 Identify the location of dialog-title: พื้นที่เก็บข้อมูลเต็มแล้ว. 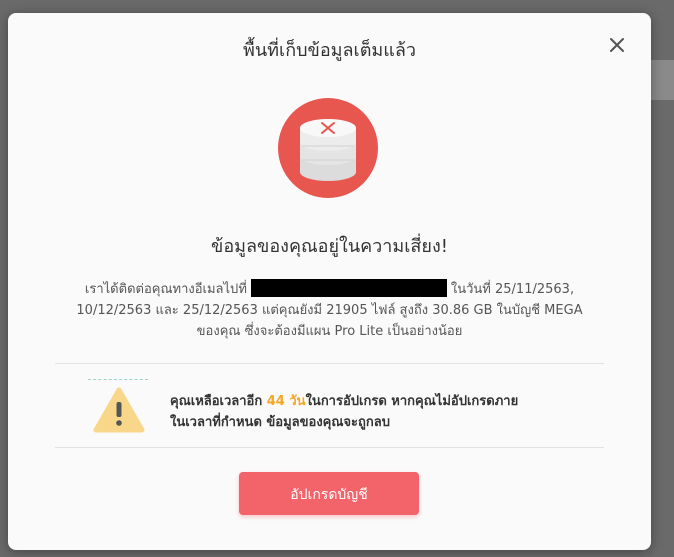
(329, 50).